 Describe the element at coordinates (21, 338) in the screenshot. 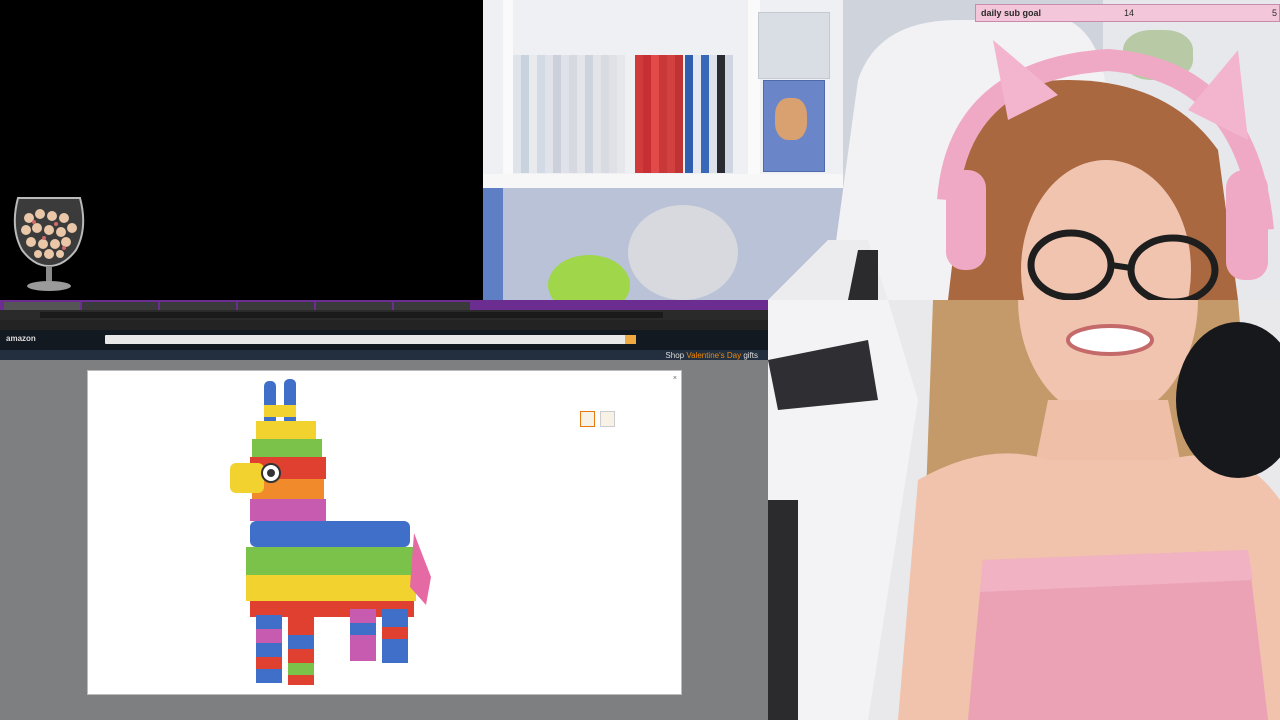

I see `amazon-logo: amazon` at that location.